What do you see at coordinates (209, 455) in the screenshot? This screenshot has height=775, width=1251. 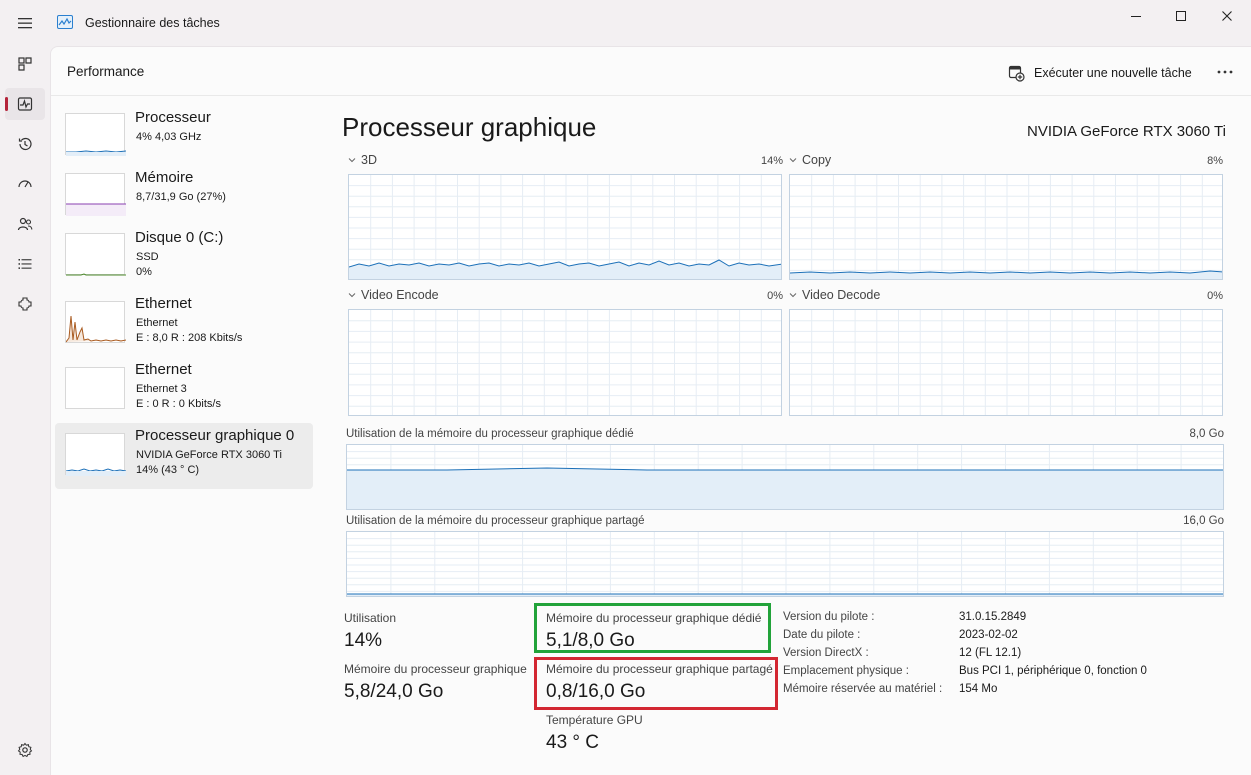 I see `device-detail: NVIDIA GeForce RTX 3060 Ti` at bounding box center [209, 455].